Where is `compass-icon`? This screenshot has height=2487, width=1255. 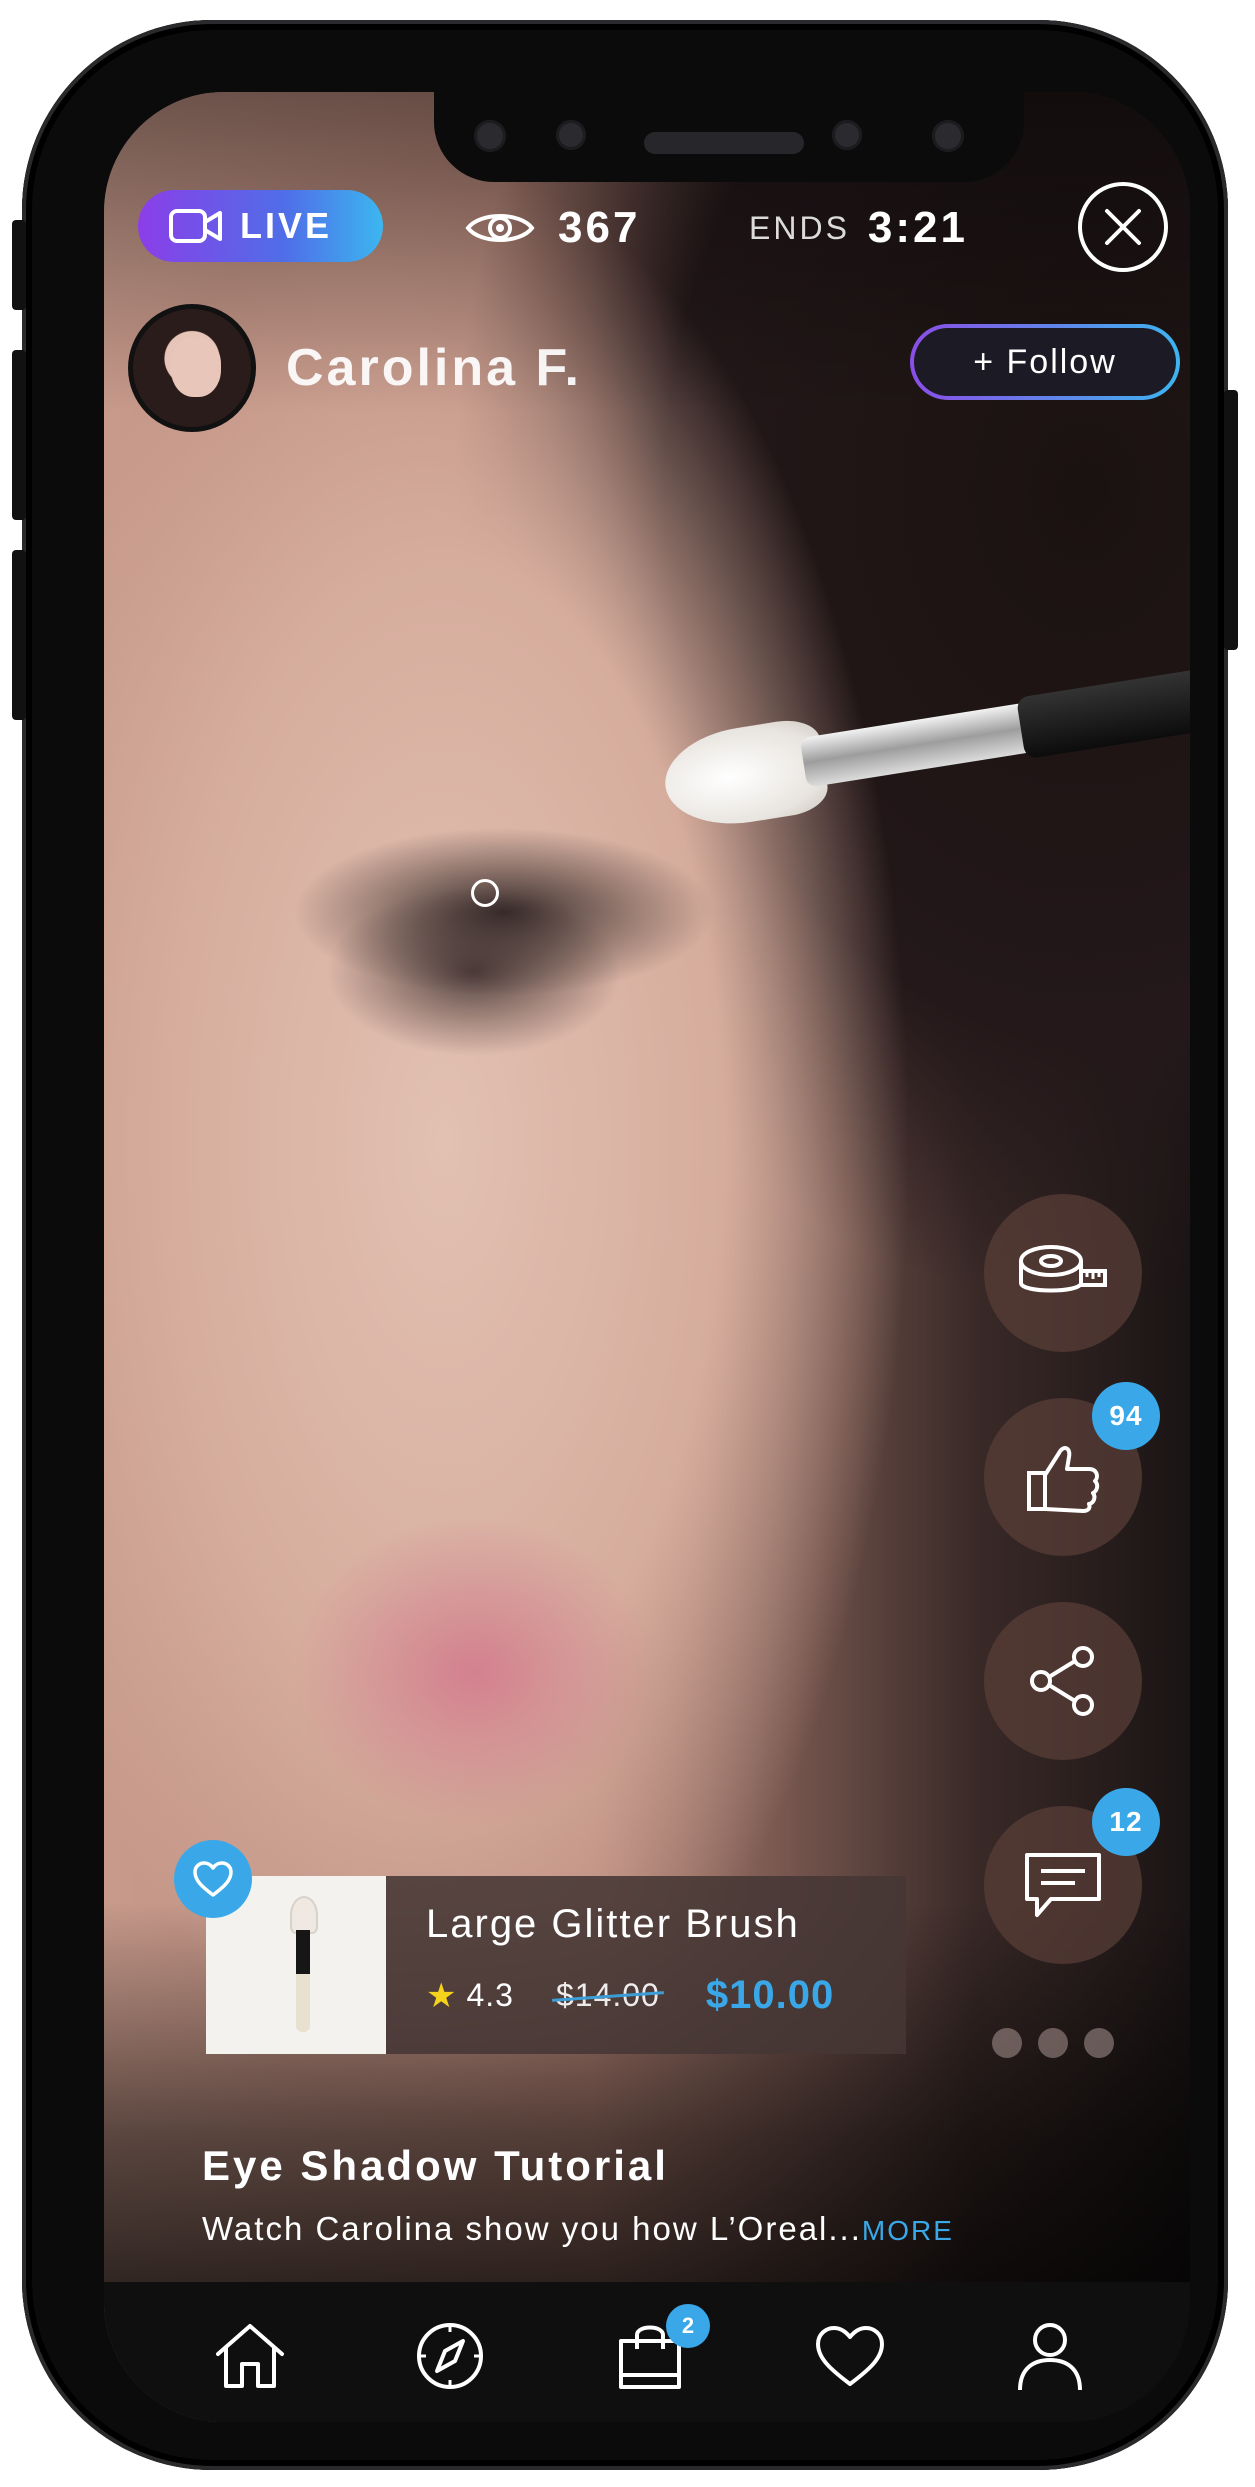 compass-icon is located at coordinates (450, 2356).